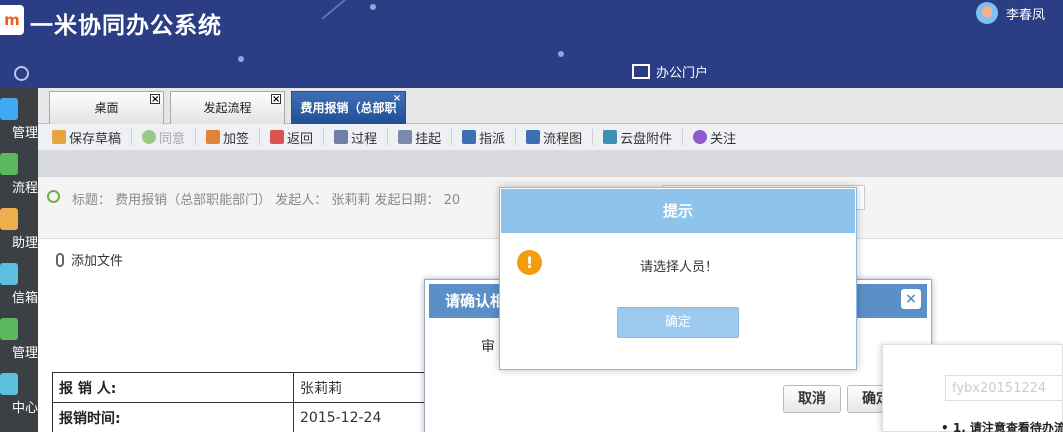 The width and height of the screenshot is (1063, 432). I want to click on todo-tip: • 1. 请注意查看待办流, so click(1002, 426).